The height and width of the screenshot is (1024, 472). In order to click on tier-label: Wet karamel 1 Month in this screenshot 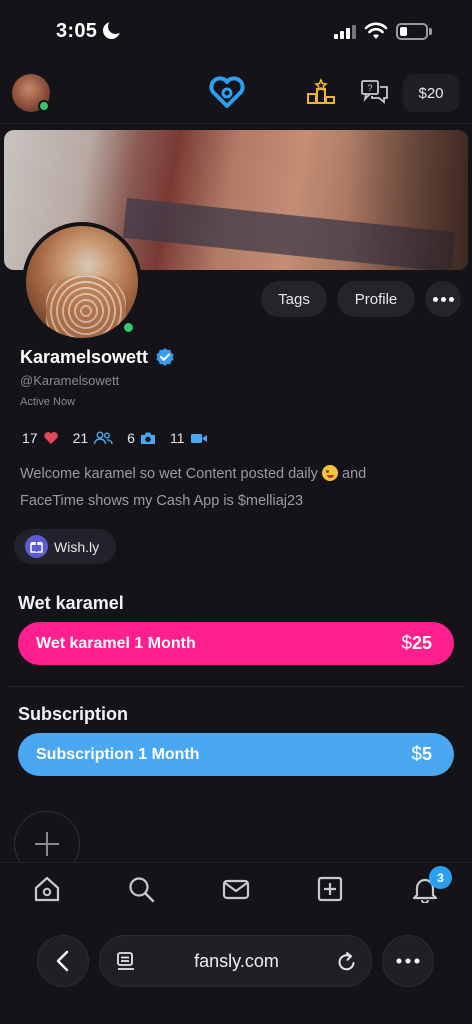, I will do `click(116, 643)`.